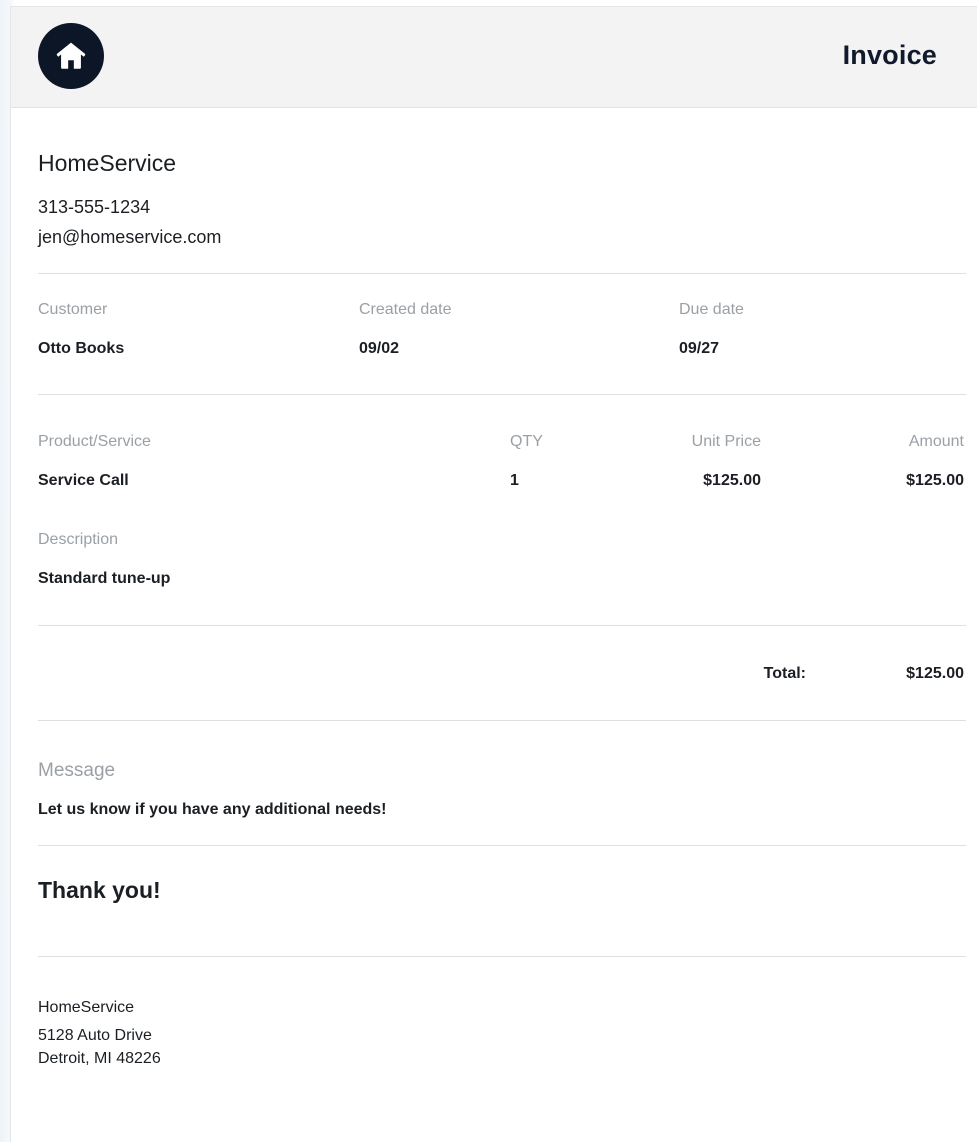  Describe the element at coordinates (699, 348) in the screenshot. I see `due-date-value: 09/27` at that location.